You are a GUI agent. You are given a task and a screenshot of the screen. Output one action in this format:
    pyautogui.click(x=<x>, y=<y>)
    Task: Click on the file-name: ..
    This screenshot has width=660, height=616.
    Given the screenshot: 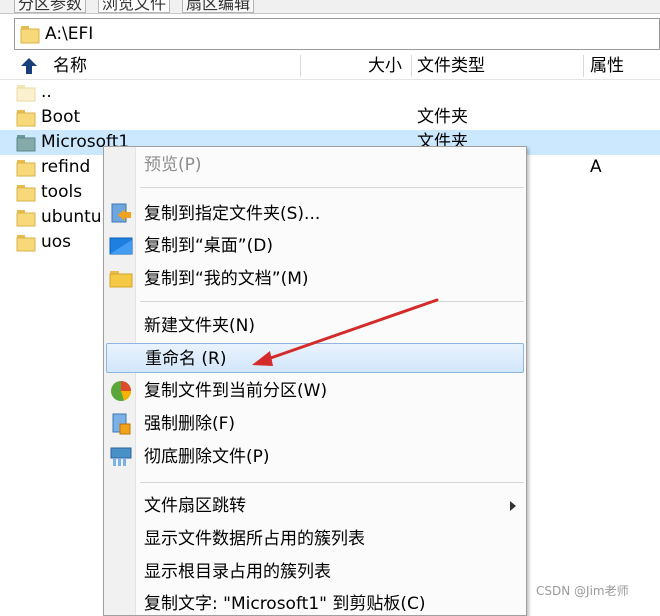 What is the action you would take?
    pyautogui.click(x=46, y=92)
    